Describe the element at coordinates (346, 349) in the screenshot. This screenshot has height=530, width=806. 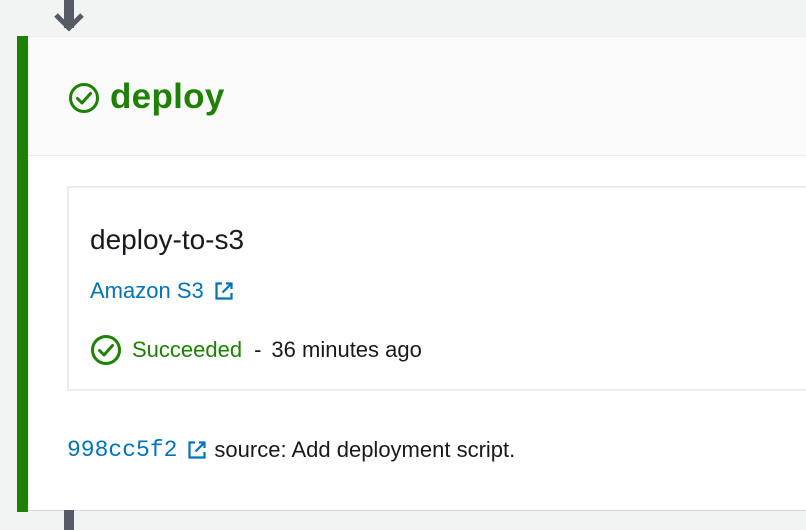
I see `status-time: 36 minutes ago` at that location.